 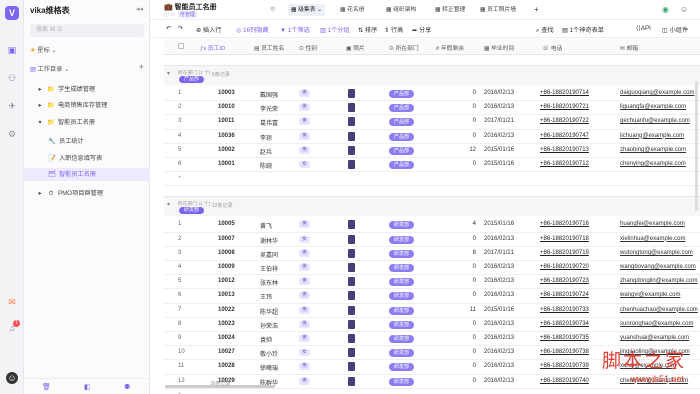 What do you see at coordinates (564, 324) in the screenshot?
I see `phone-cell: +86-18820190734` at bounding box center [564, 324].